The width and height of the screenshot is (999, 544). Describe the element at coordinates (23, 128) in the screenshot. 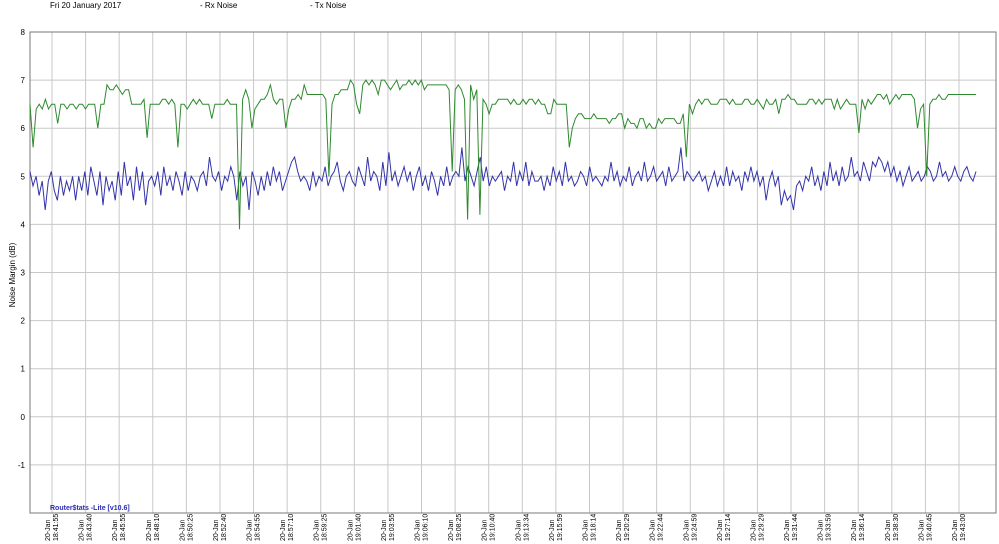

I see `y-tick-label: 6` at that location.